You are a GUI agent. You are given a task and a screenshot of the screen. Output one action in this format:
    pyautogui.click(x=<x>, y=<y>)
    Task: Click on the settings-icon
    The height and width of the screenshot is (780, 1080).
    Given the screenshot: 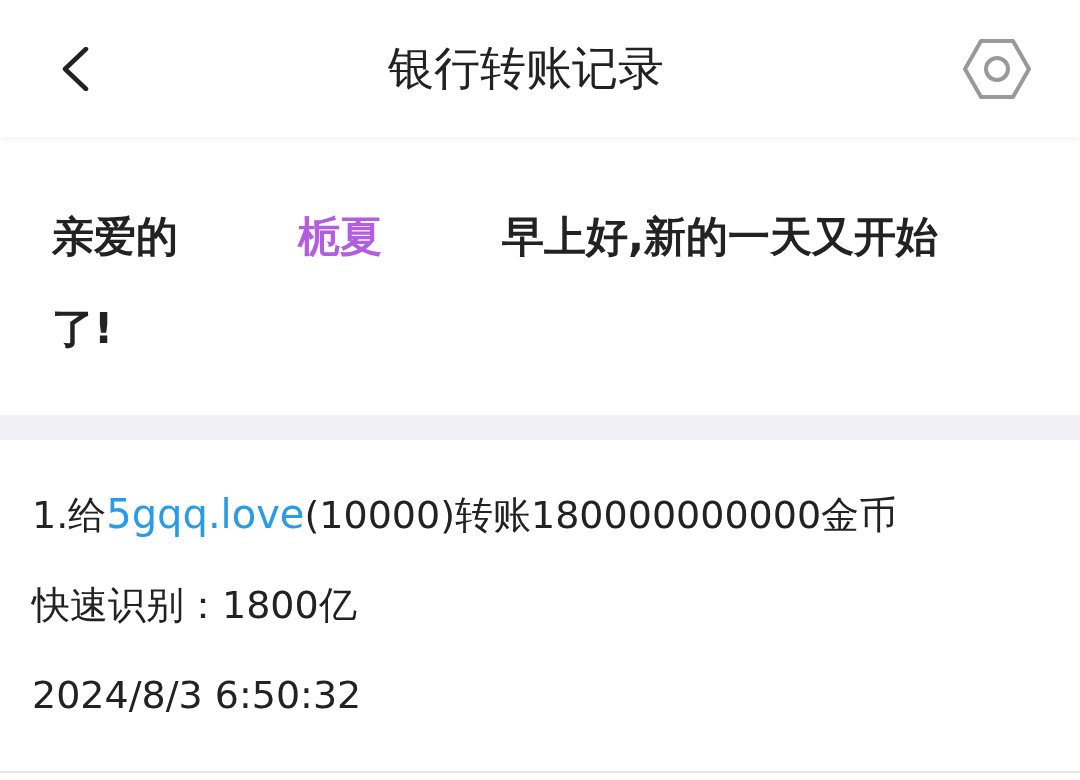 What is the action you would take?
    pyautogui.click(x=997, y=68)
    